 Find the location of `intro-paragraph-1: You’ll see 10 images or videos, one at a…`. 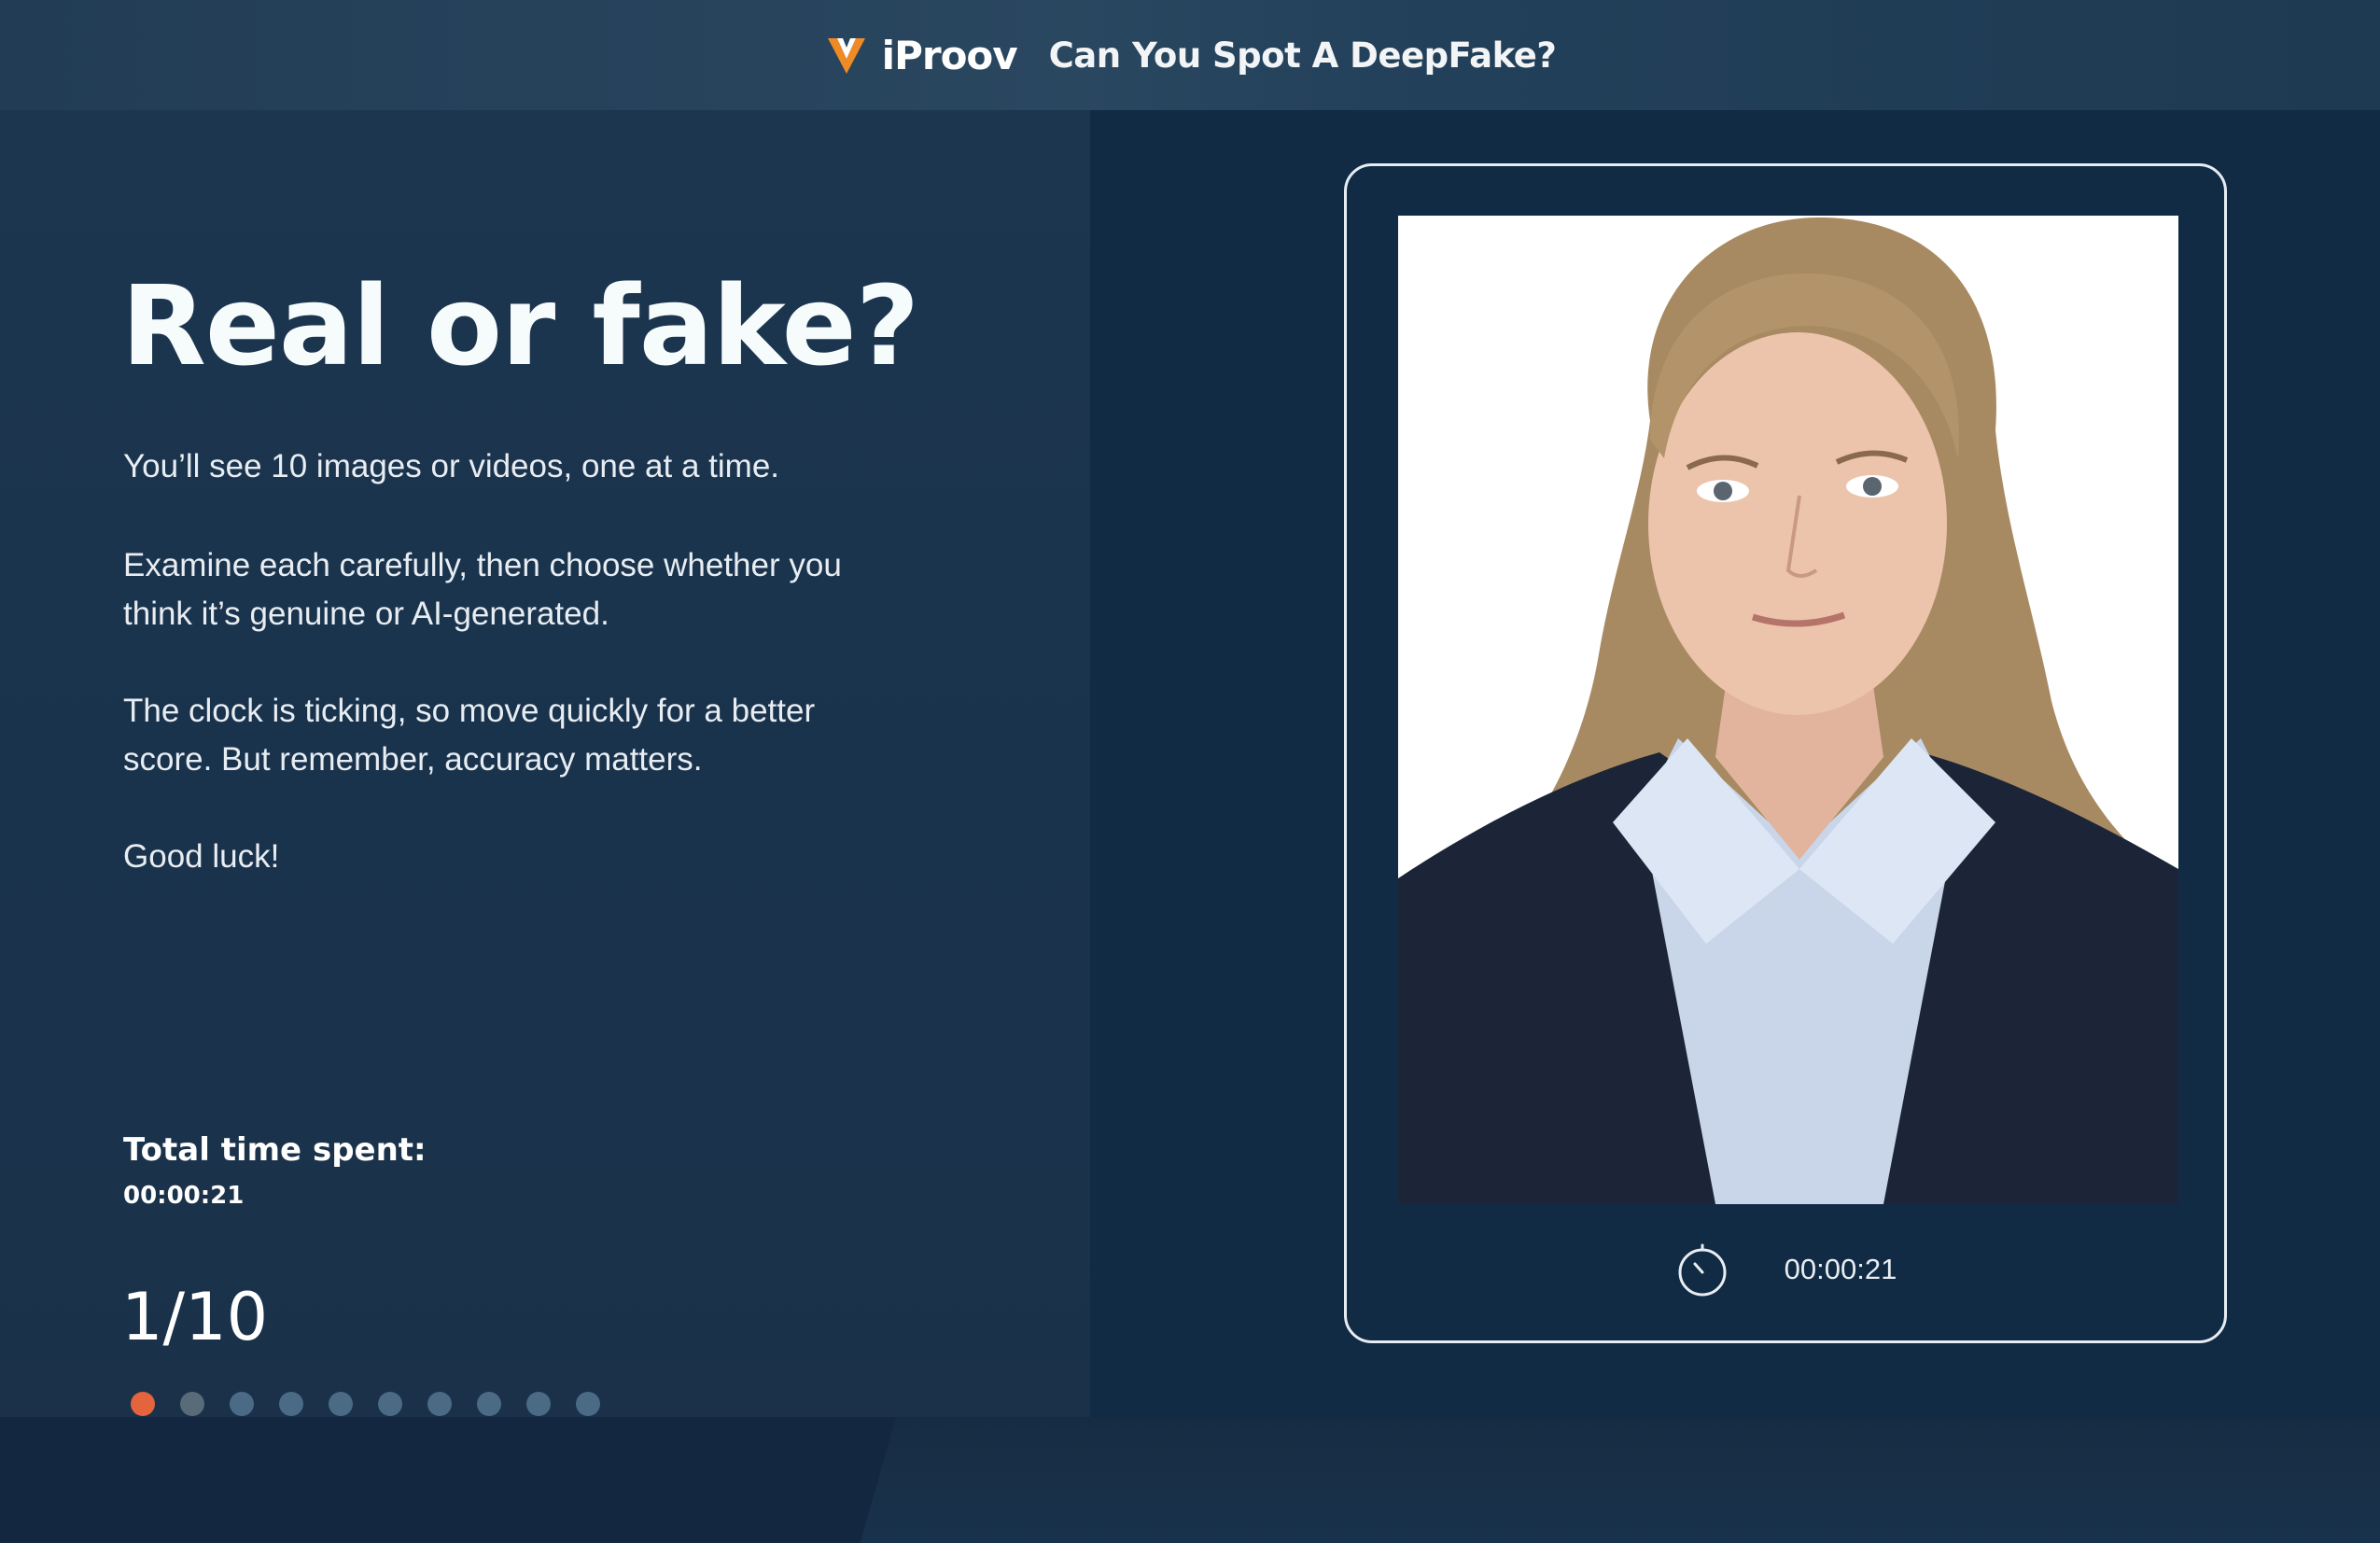

intro-paragraph-1: You’ll see 10 images or videos, one at a… is located at coordinates (451, 466).